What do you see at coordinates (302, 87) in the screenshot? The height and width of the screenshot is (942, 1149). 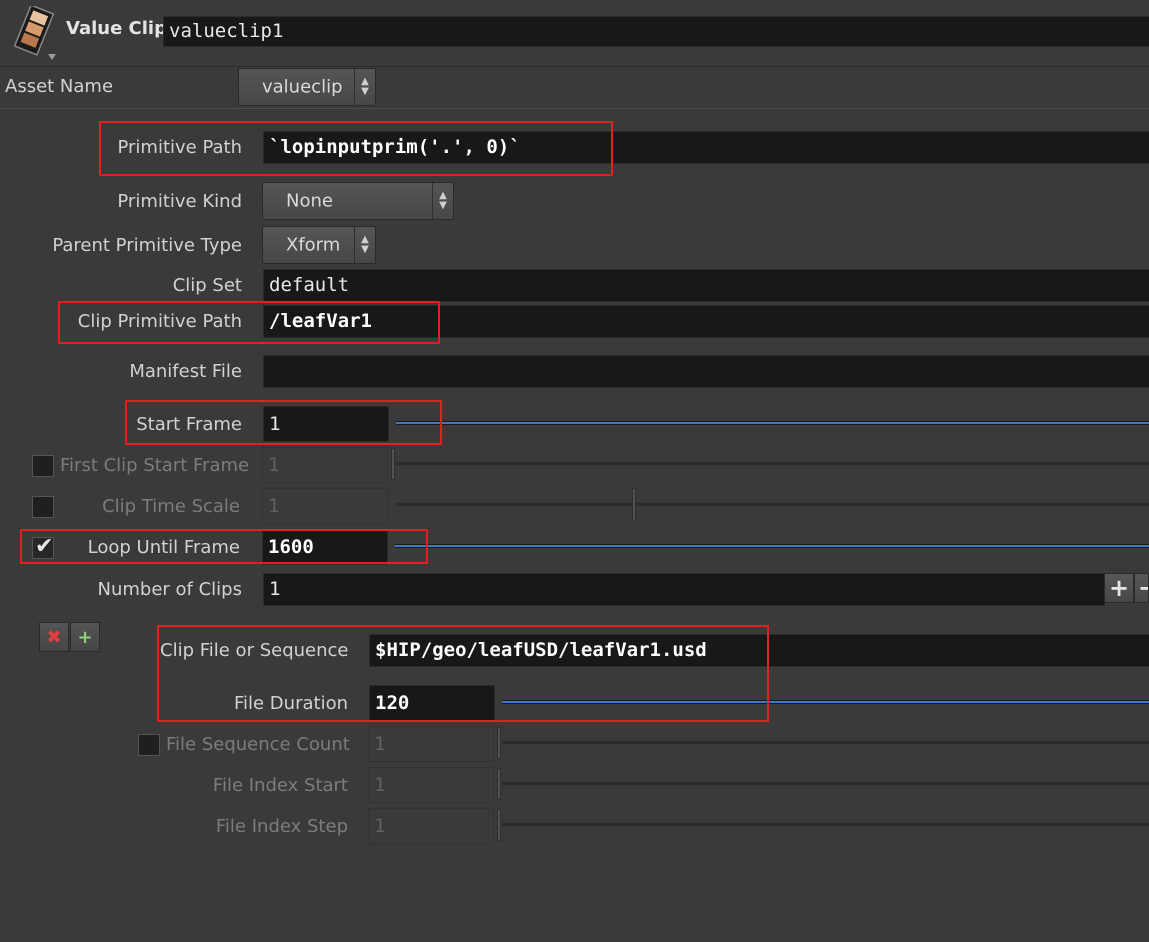 I see `asset-name-value: valueclip` at bounding box center [302, 87].